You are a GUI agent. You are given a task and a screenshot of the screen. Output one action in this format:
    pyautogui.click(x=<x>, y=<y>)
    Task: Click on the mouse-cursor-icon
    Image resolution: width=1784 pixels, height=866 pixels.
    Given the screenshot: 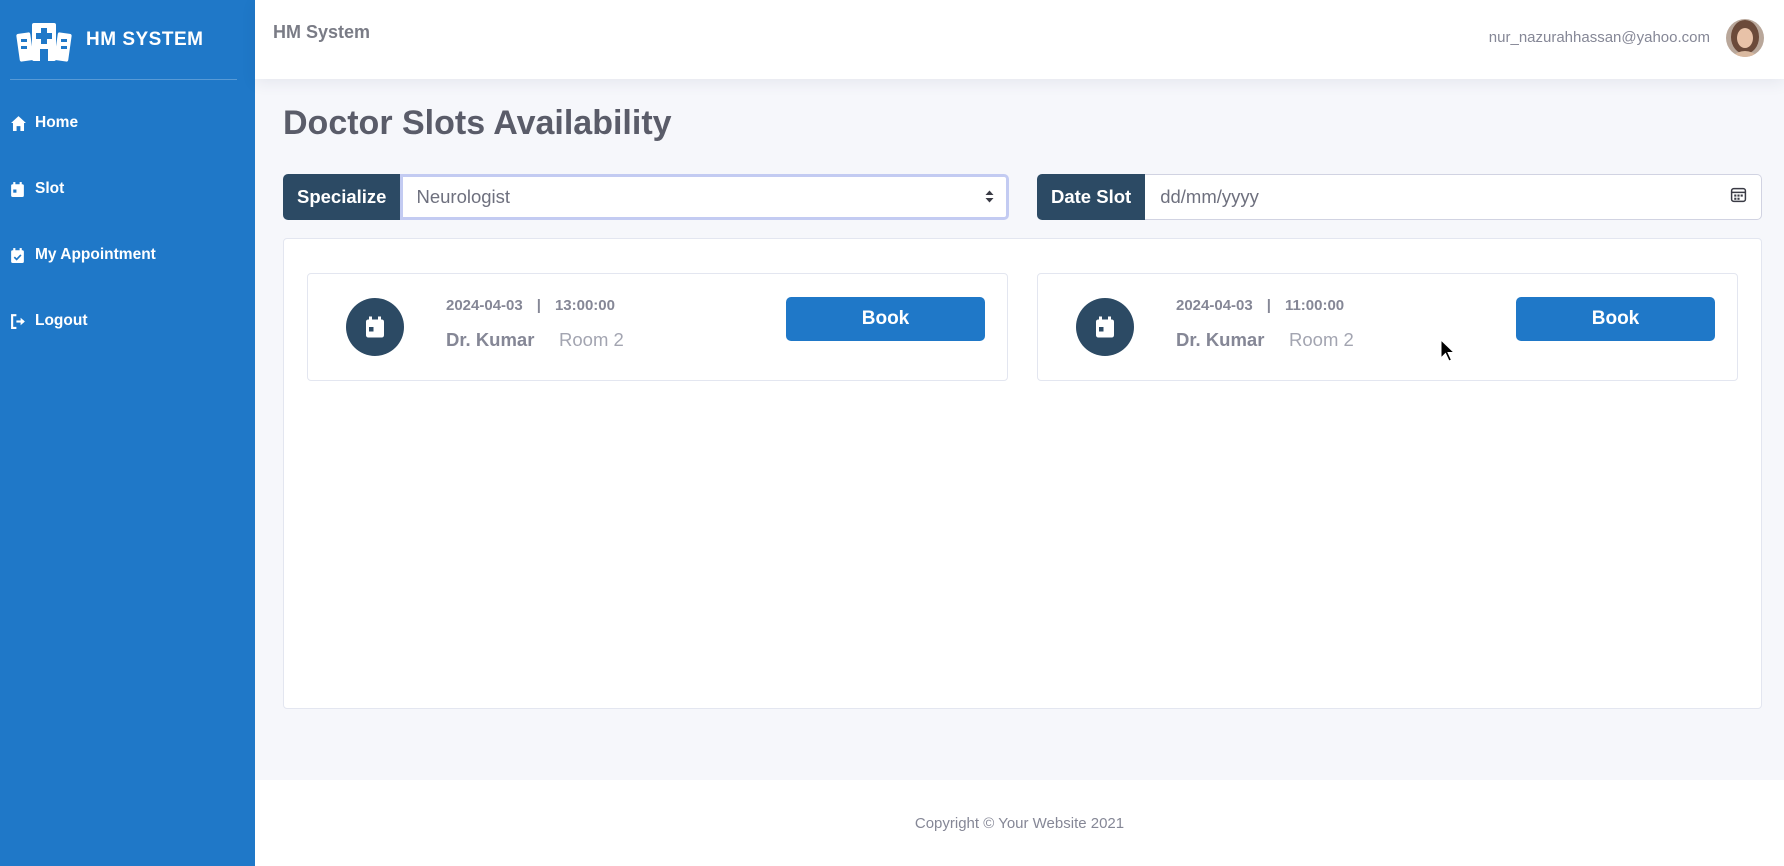 What is the action you would take?
    pyautogui.click(x=1448, y=350)
    